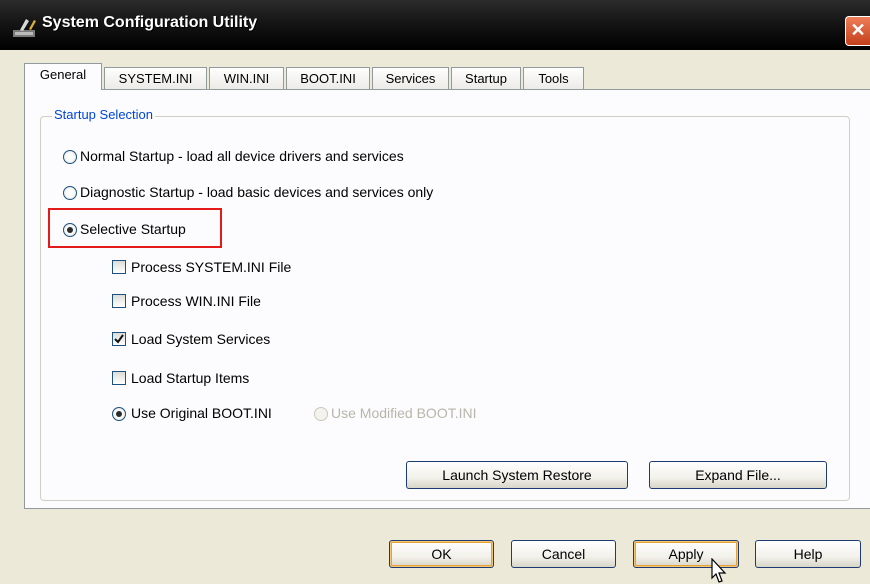 Image resolution: width=870 pixels, height=584 pixels. Describe the element at coordinates (719, 570) in the screenshot. I see `mouse-pointer-icon` at that location.